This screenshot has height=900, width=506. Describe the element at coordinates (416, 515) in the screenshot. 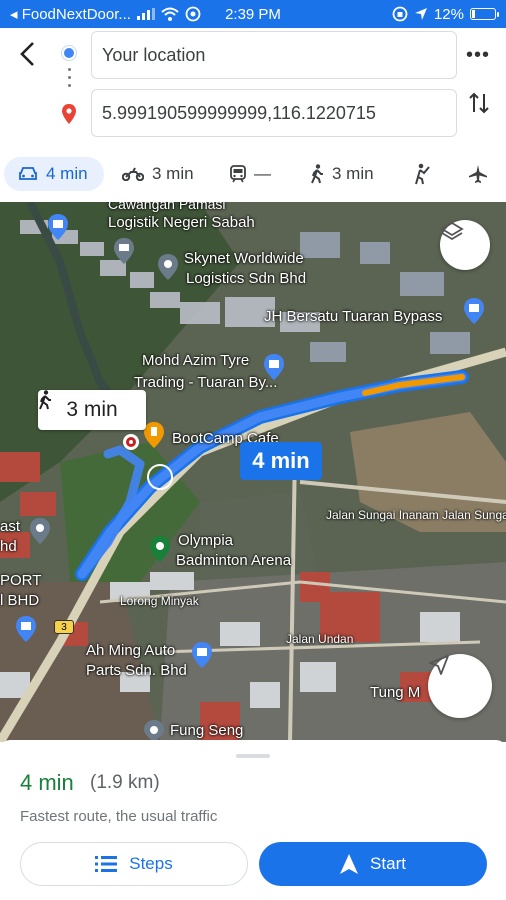

I see `map-label-jalan-sungai: Jalan Sungai Inanam Jalan Sunga` at that location.